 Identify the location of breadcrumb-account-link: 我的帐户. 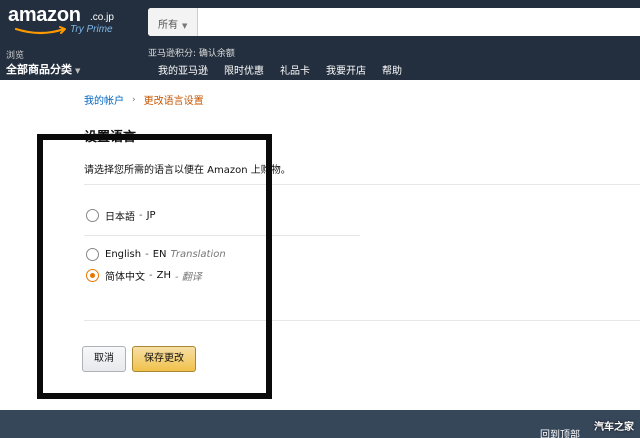
(104, 99).